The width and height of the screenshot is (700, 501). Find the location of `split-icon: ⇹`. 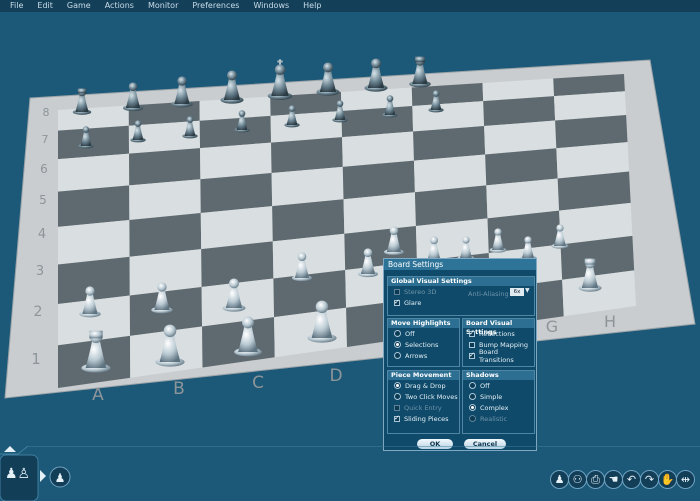

split-icon: ⇹ is located at coordinates (685, 479).